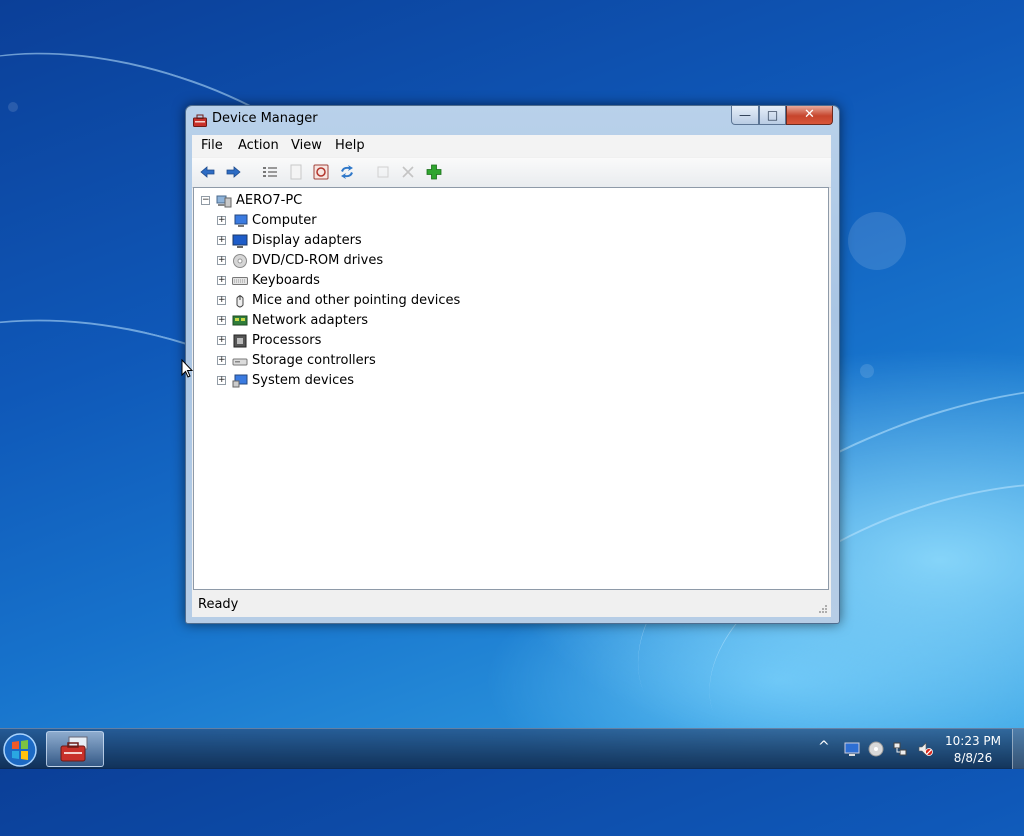 This screenshot has width=1024, height=836. Describe the element at coordinates (434, 172) in the screenshot. I see `add-legacy-hardware-icon` at that location.